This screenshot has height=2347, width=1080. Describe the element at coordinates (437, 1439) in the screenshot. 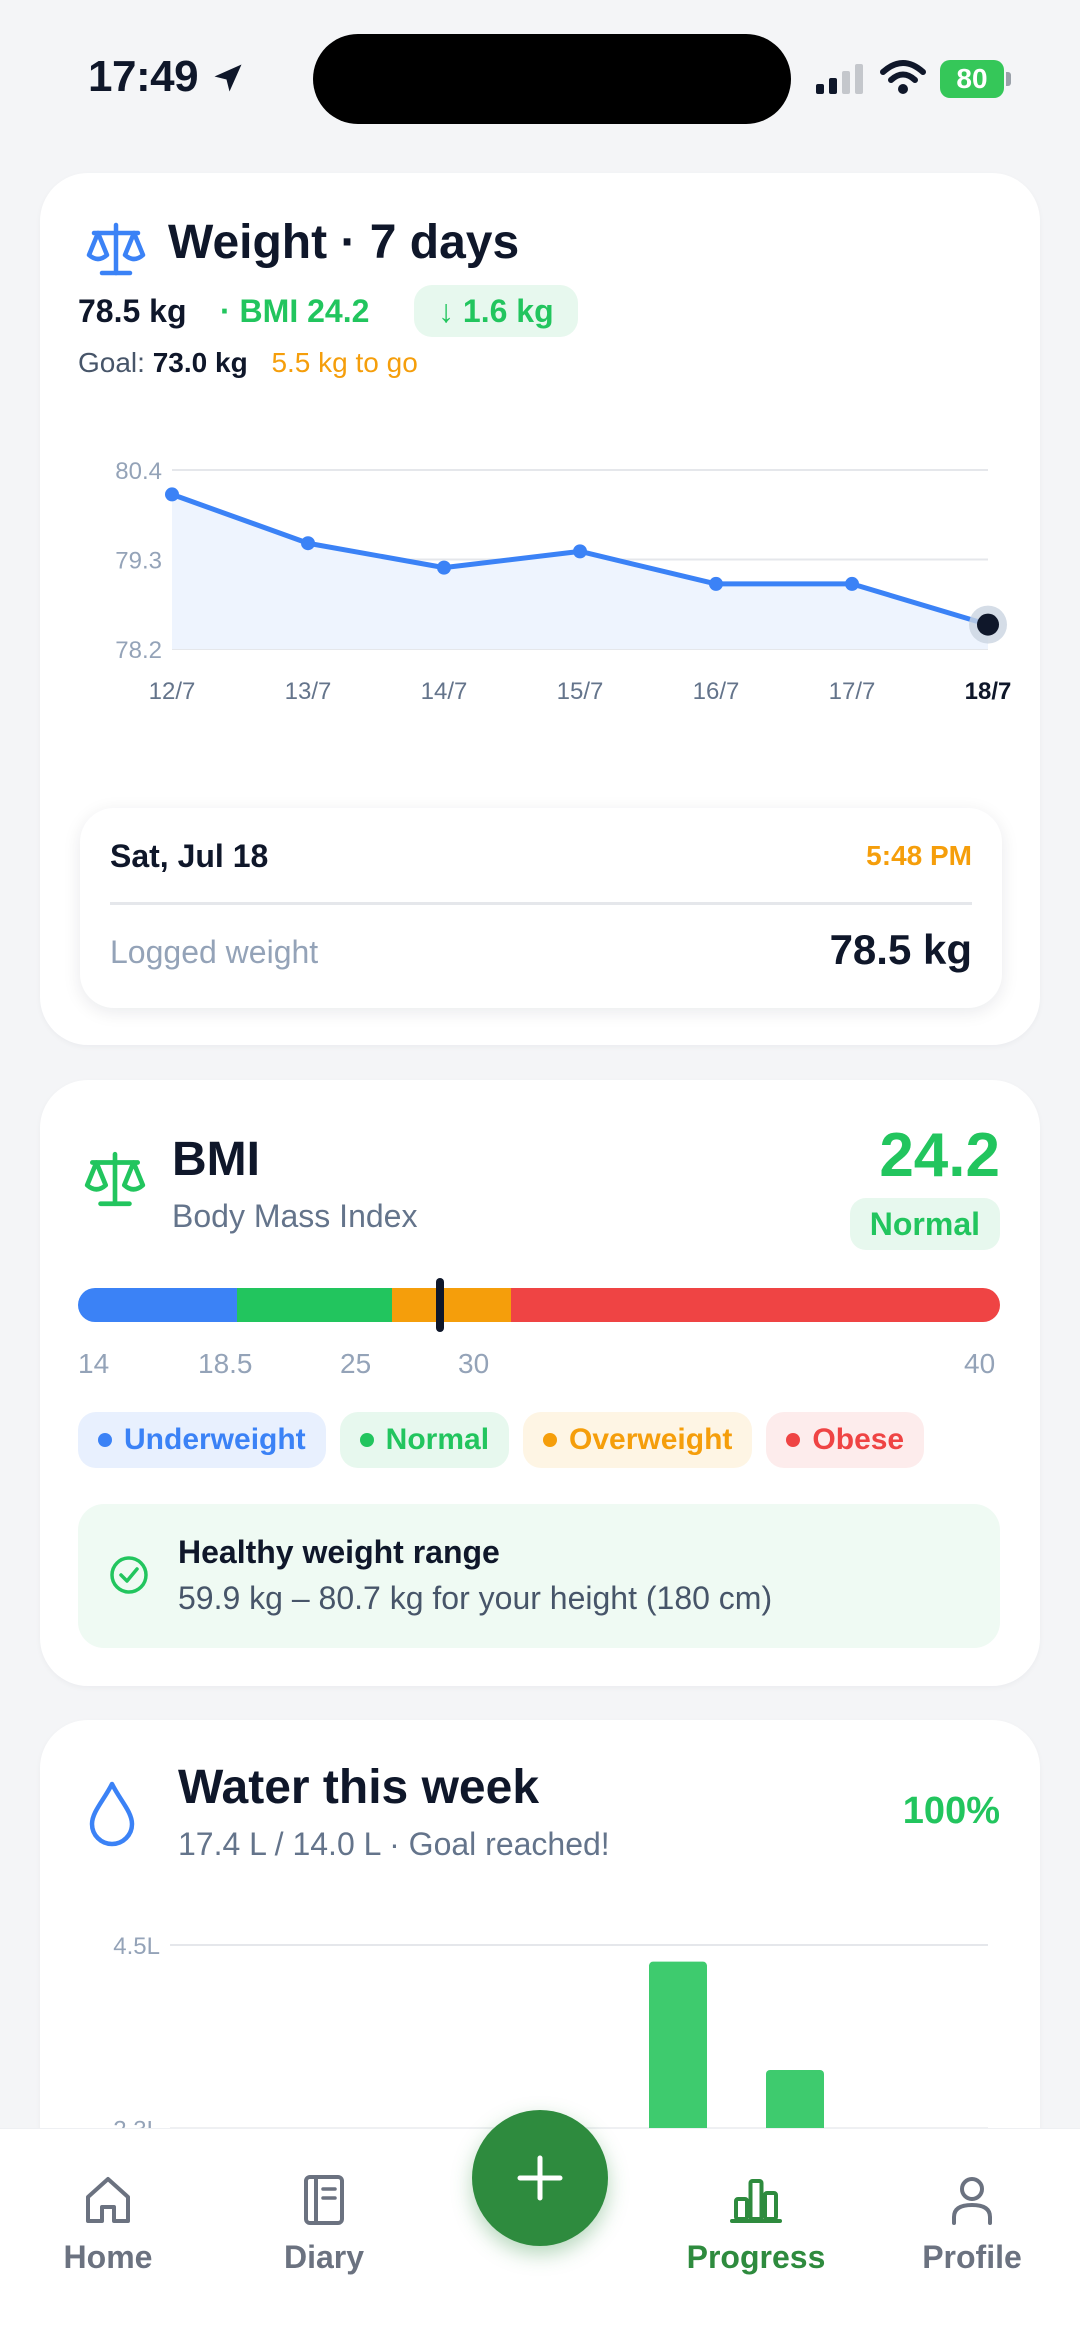

I see `legend-label: Normal` at that location.